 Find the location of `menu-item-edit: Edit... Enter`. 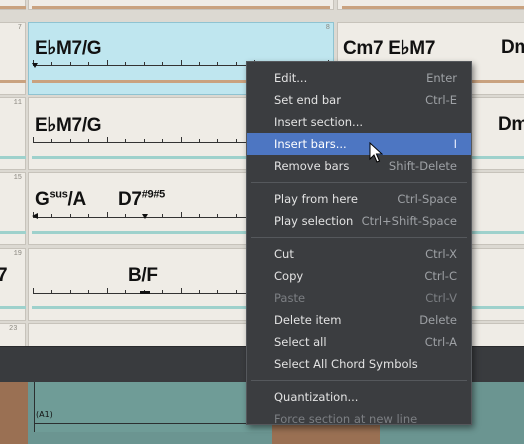

menu-item-edit: Edit... Enter is located at coordinates (359, 78).